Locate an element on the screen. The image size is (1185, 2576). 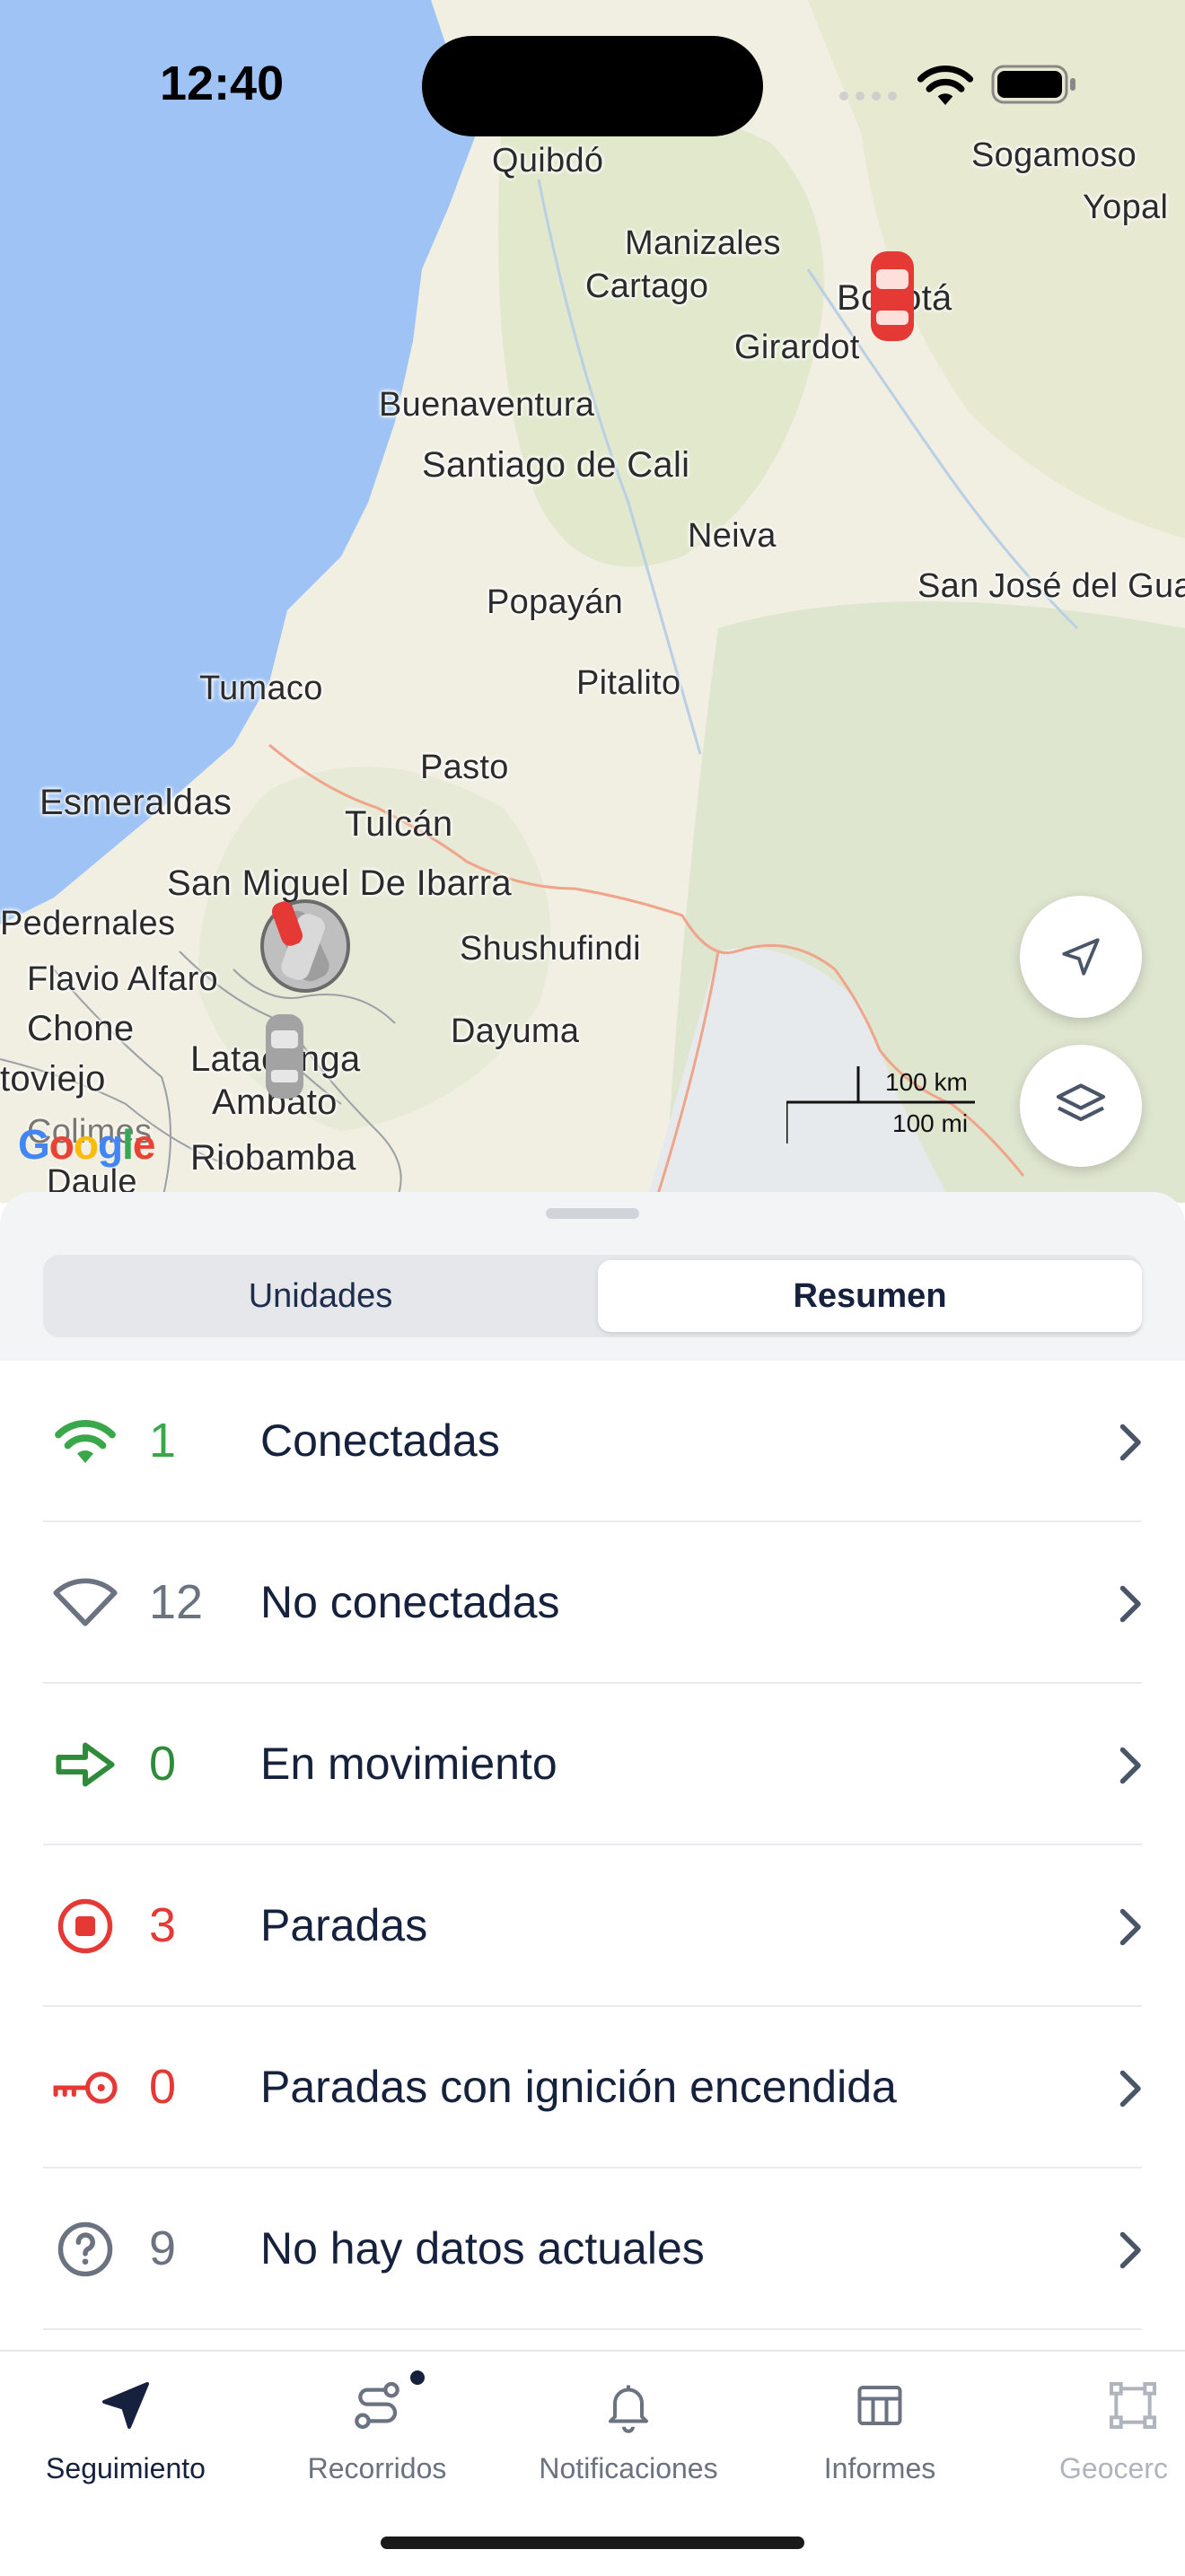
summary-label: Paradas con ignición encendida is located at coordinates (578, 2087).